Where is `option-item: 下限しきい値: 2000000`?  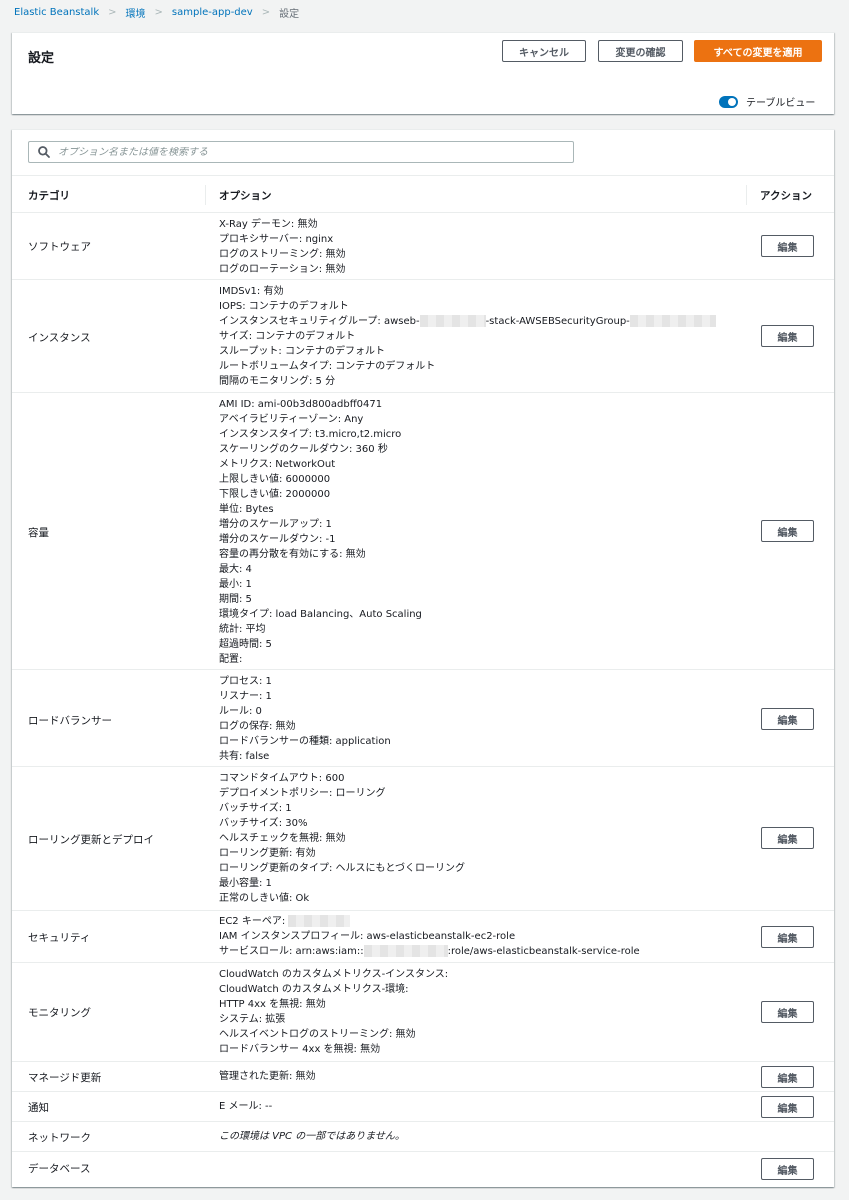
option-item: 下限しきい値: 2000000 is located at coordinates (275, 494).